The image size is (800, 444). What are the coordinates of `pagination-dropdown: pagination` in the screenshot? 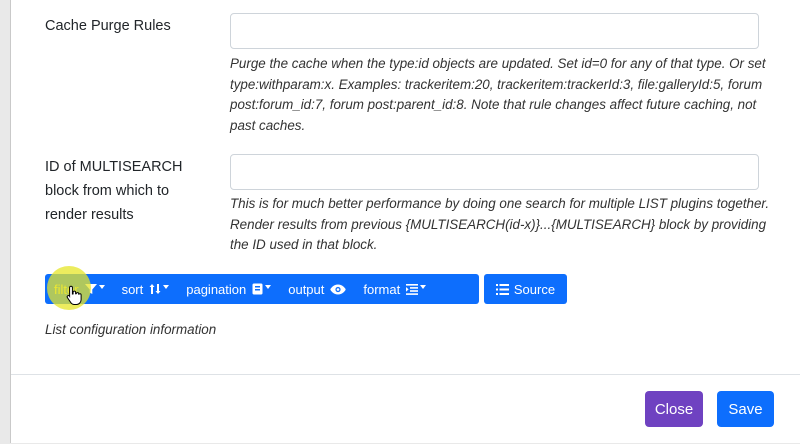 It's located at (228, 289).